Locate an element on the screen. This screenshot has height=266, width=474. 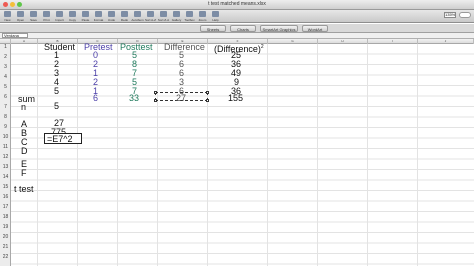
toolbar-gallery-button: Gallery is located at coordinates (176, 16).